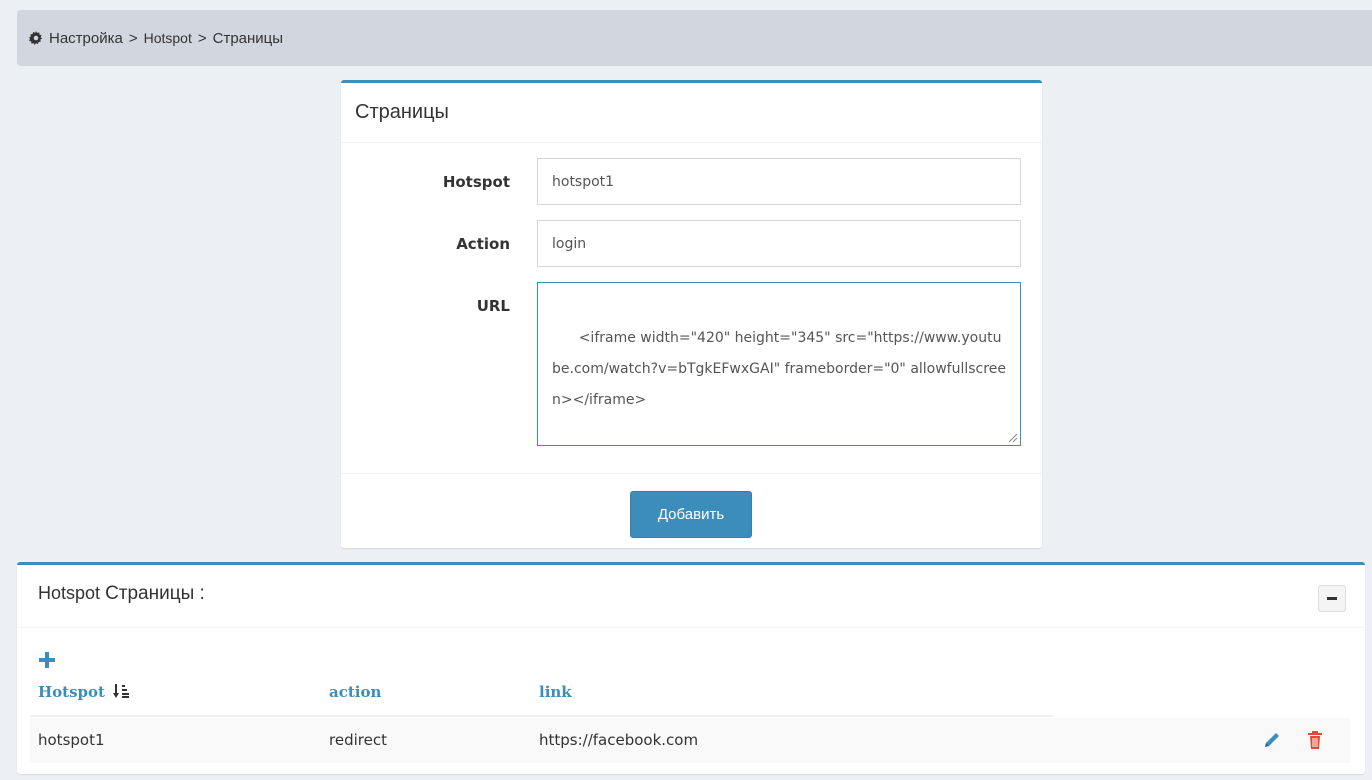 The width and height of the screenshot is (1372, 780). I want to click on breadcrumb-item-pages: Страницы, so click(248, 38).